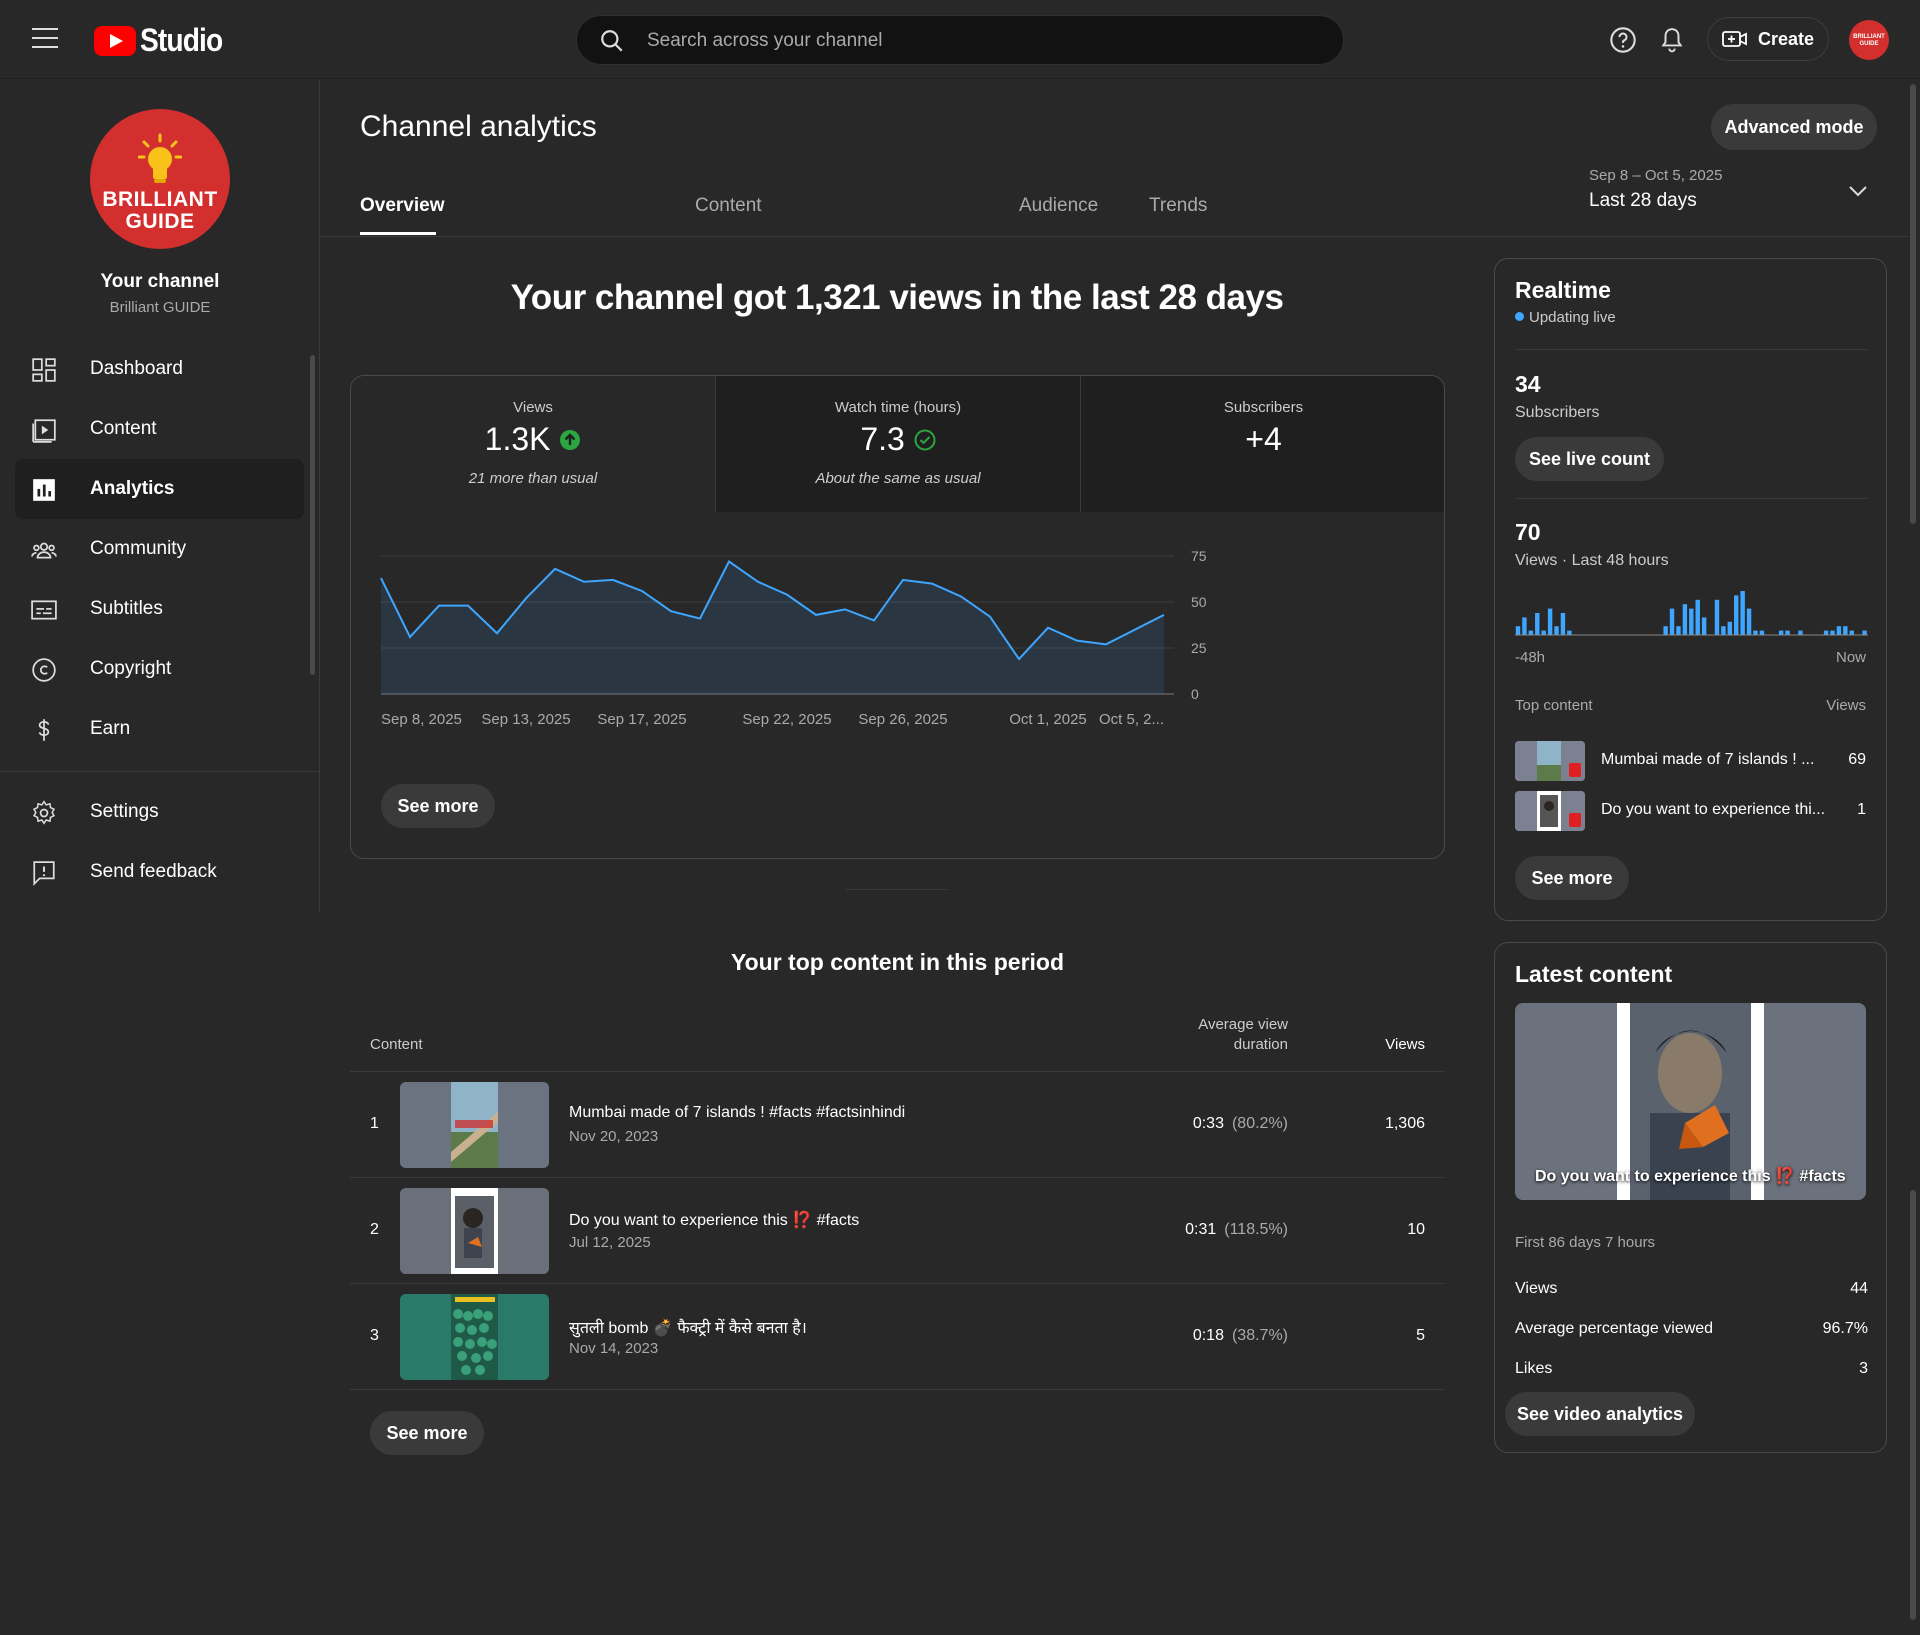  Describe the element at coordinates (1913, 304) in the screenshot. I see `page-scrollbar` at that location.